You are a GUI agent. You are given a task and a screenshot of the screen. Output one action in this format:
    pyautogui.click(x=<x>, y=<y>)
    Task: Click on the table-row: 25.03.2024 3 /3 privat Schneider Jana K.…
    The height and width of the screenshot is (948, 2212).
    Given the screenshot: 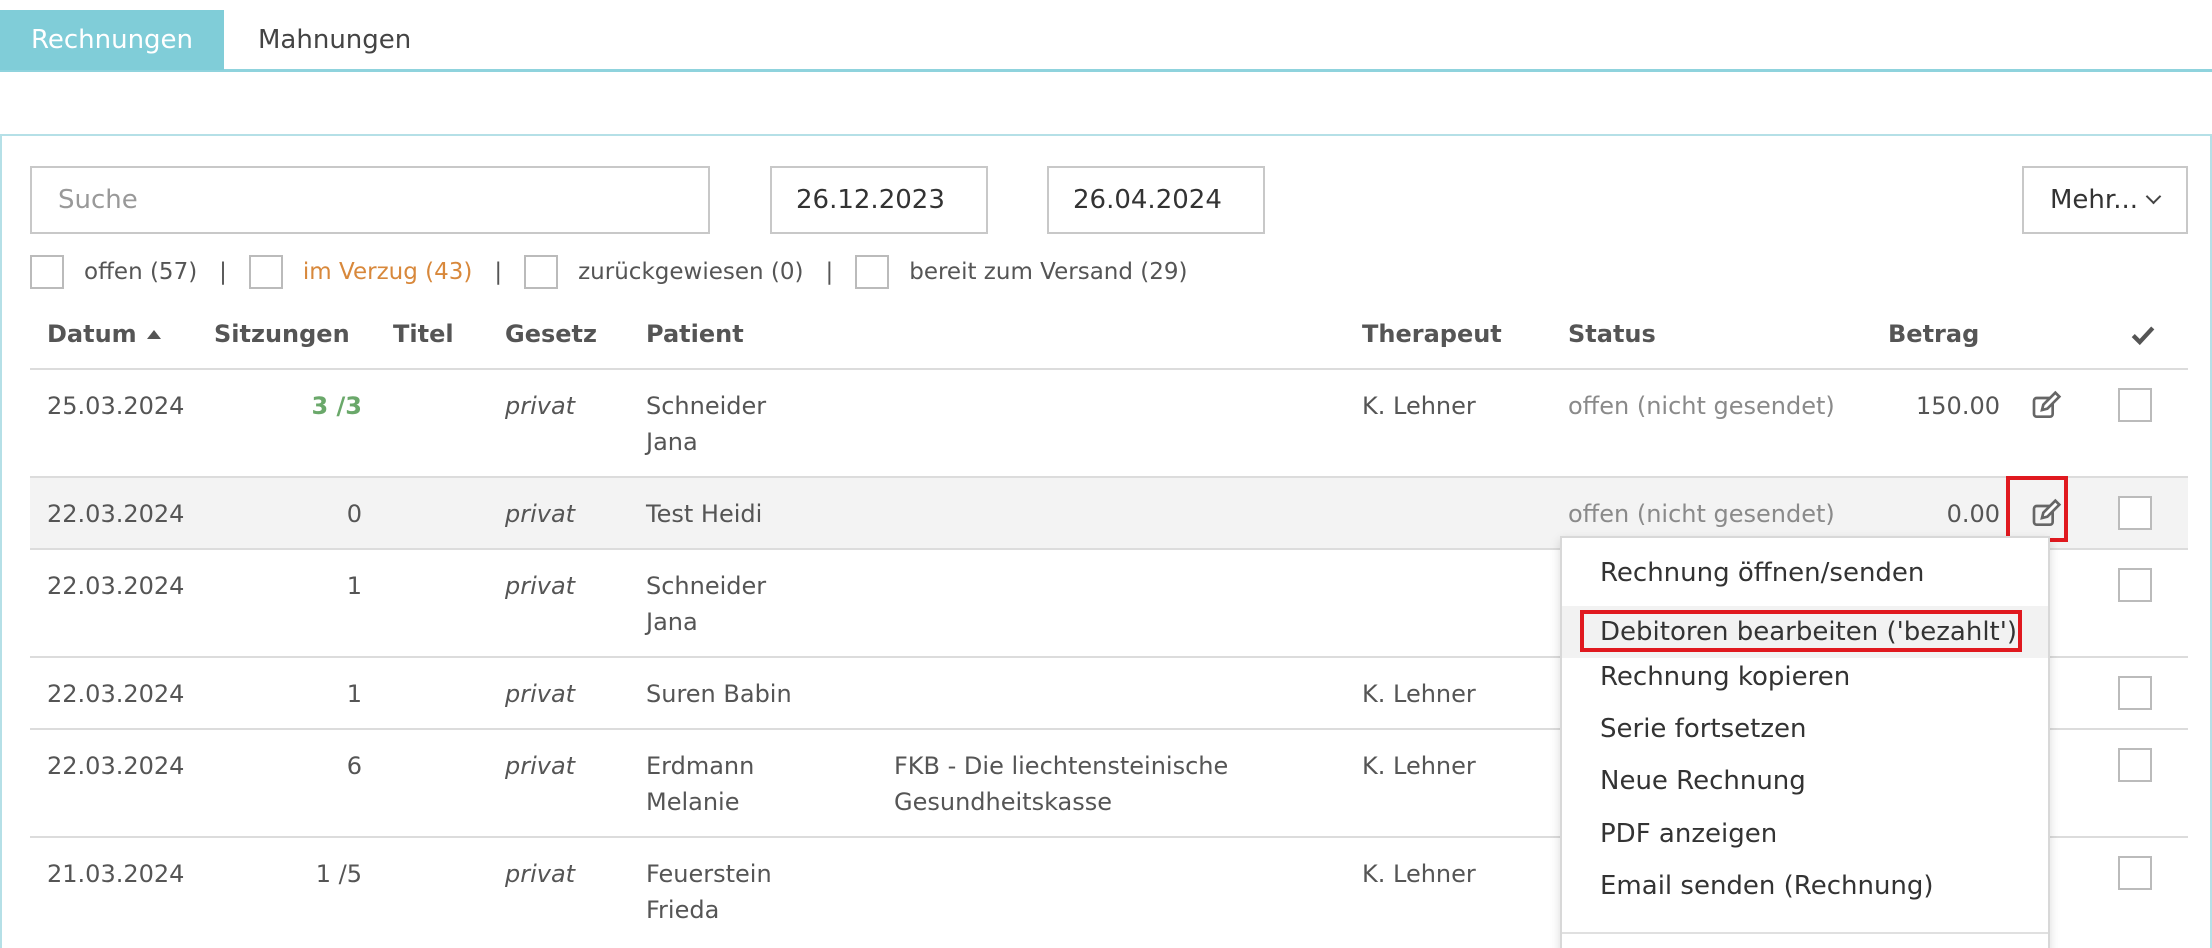 What is the action you would take?
    pyautogui.click(x=1109, y=424)
    